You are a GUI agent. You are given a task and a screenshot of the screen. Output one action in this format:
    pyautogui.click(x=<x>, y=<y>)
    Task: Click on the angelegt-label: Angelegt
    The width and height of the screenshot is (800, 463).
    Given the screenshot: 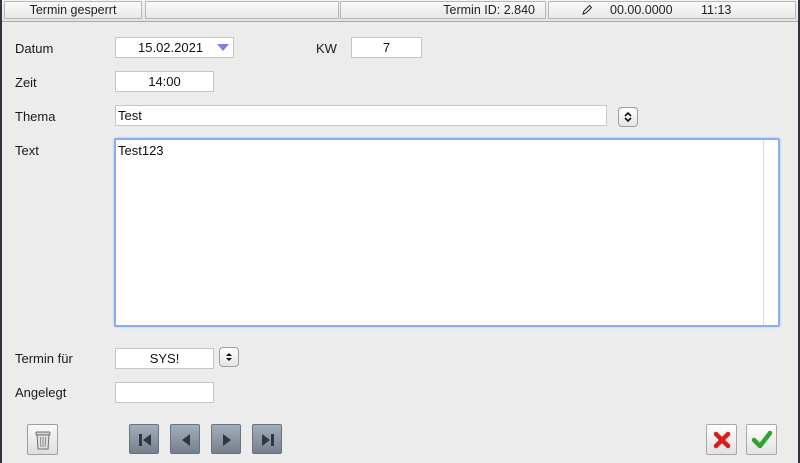 What is the action you would take?
    pyautogui.click(x=41, y=392)
    